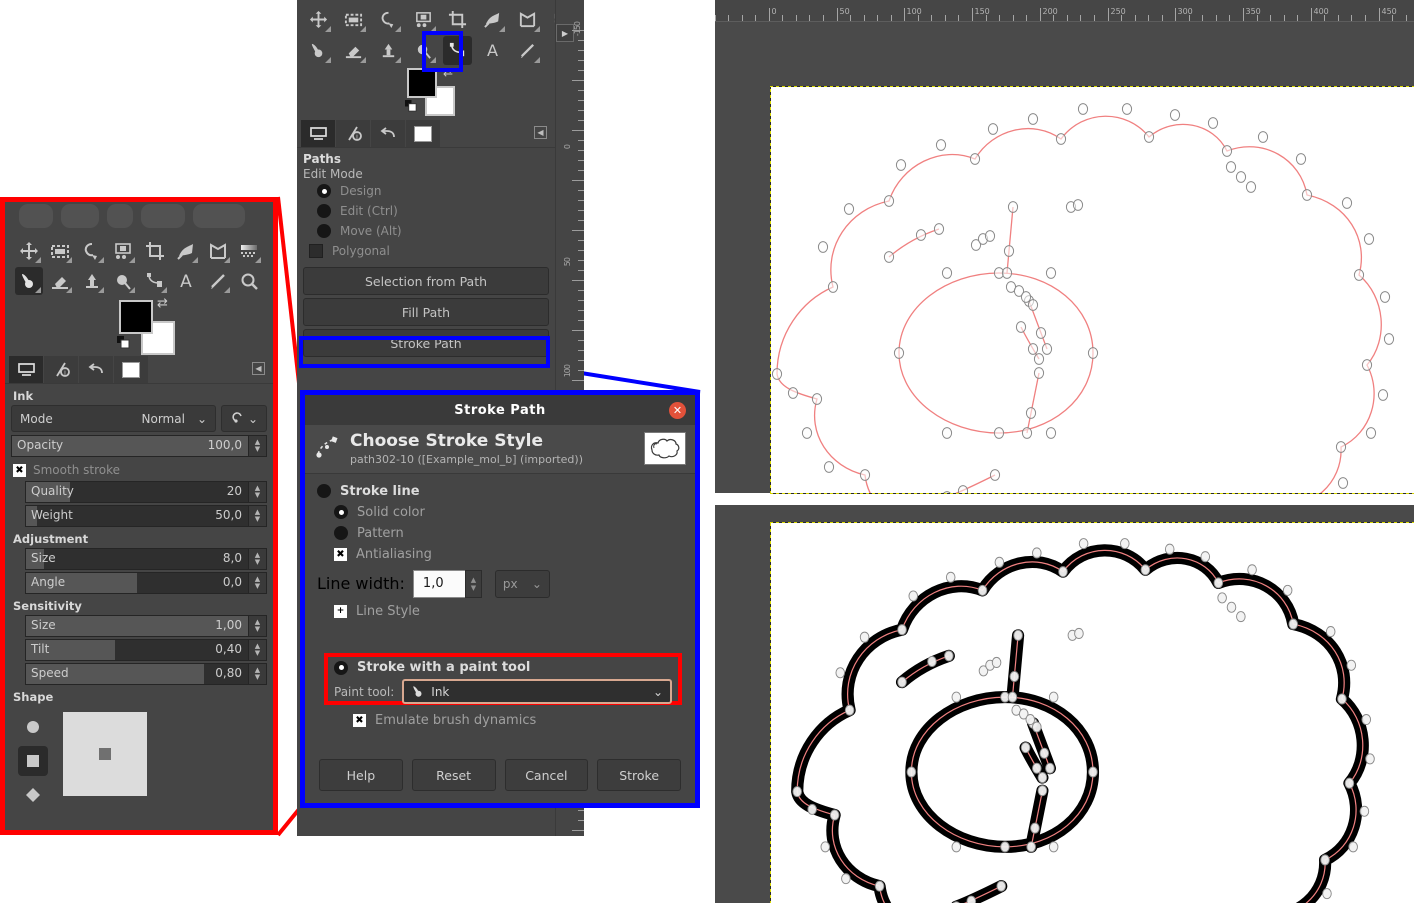 The image size is (1414, 903). Describe the element at coordinates (508, 512) in the screenshot. I see `solid-color-row: Solid color` at that location.